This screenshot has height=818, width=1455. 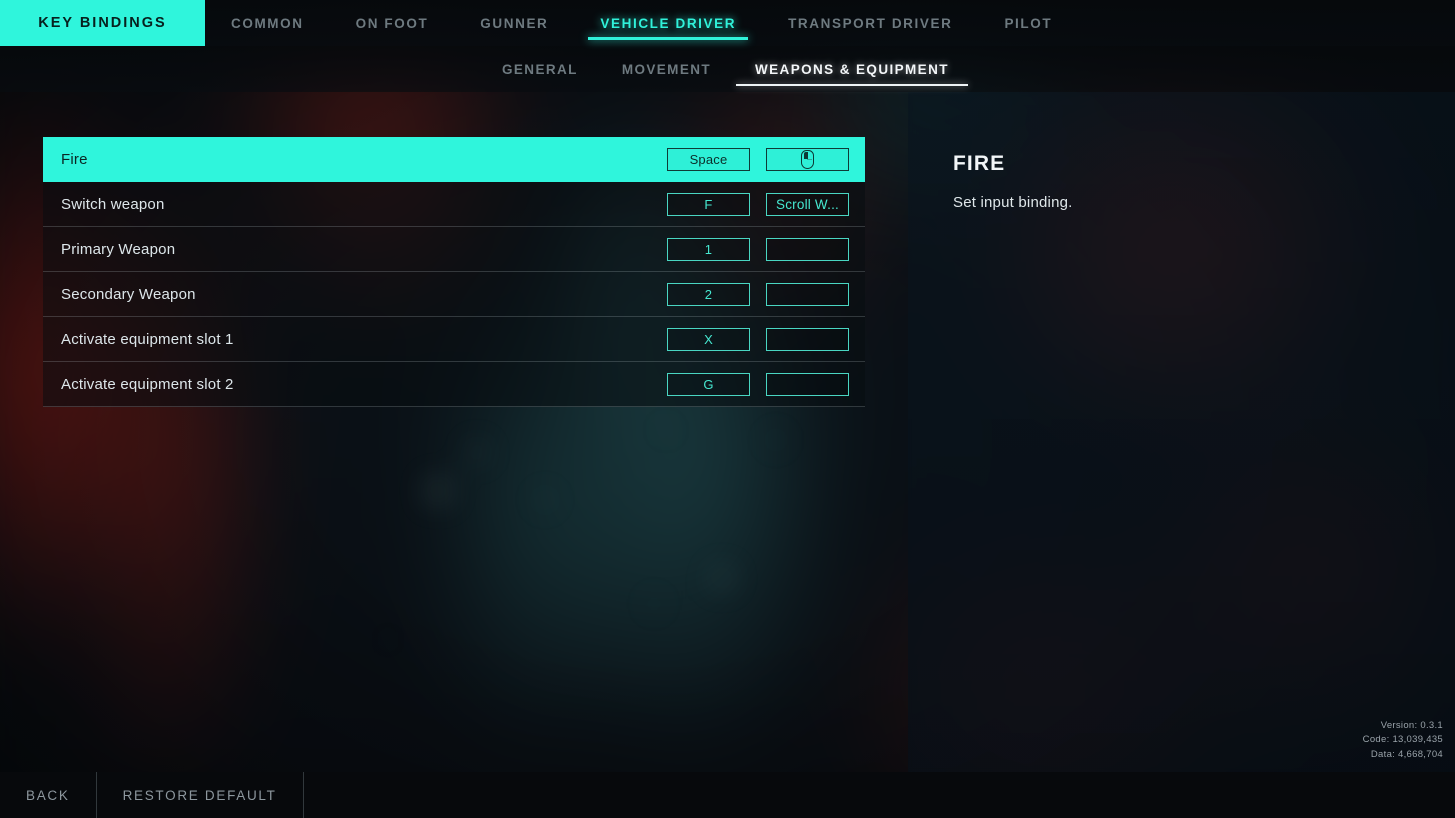 What do you see at coordinates (870, 23) in the screenshot?
I see `nav-tab-transport-driver: TRANSPORT DRIVER` at bounding box center [870, 23].